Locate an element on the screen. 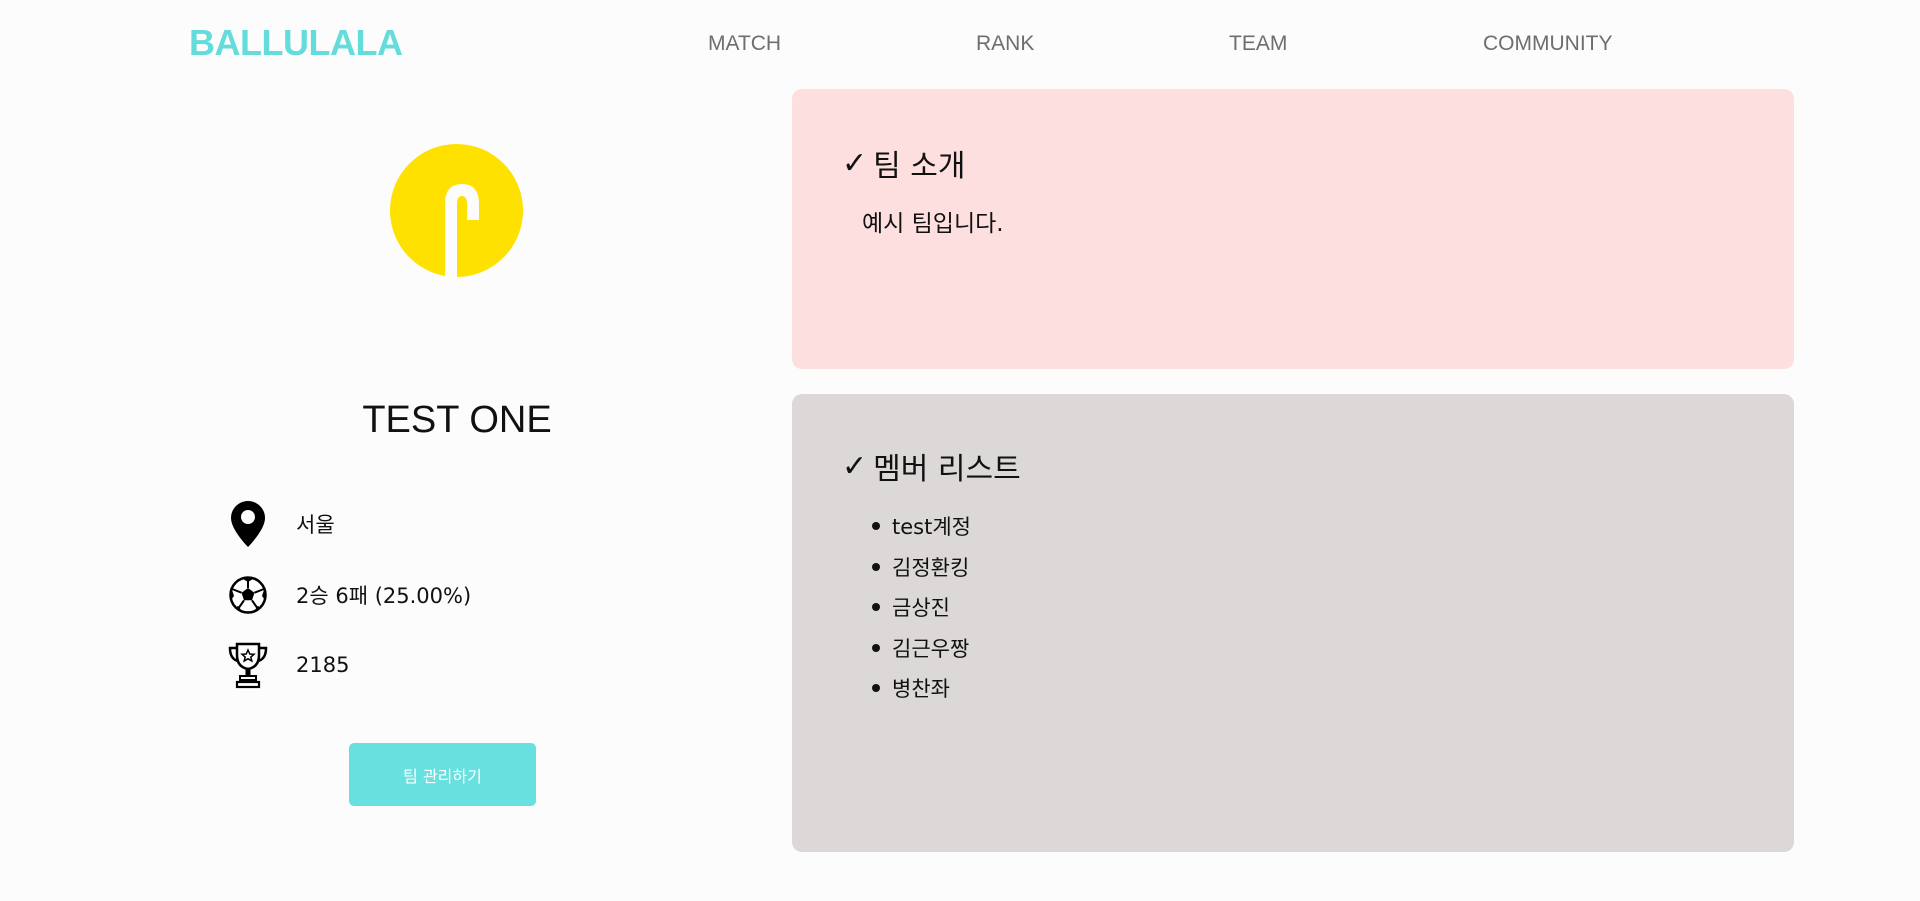 This screenshot has width=1920, height=901. member-list: test계정 김정환킹 금상진 김근우짱 병찬좌 is located at coordinates (931, 607).